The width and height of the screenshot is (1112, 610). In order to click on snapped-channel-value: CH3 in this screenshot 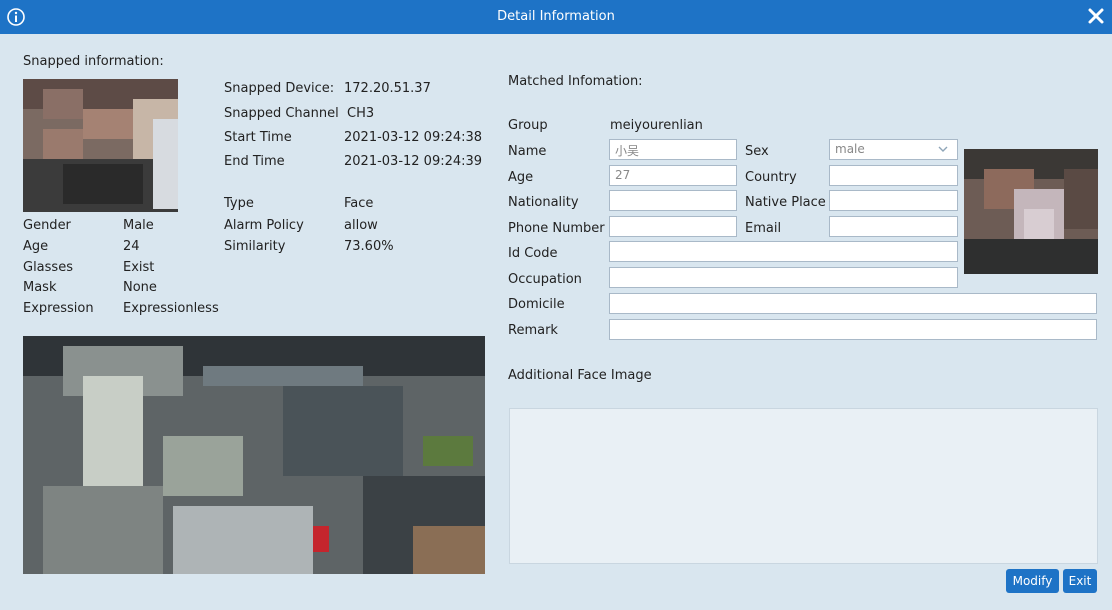, I will do `click(361, 113)`.